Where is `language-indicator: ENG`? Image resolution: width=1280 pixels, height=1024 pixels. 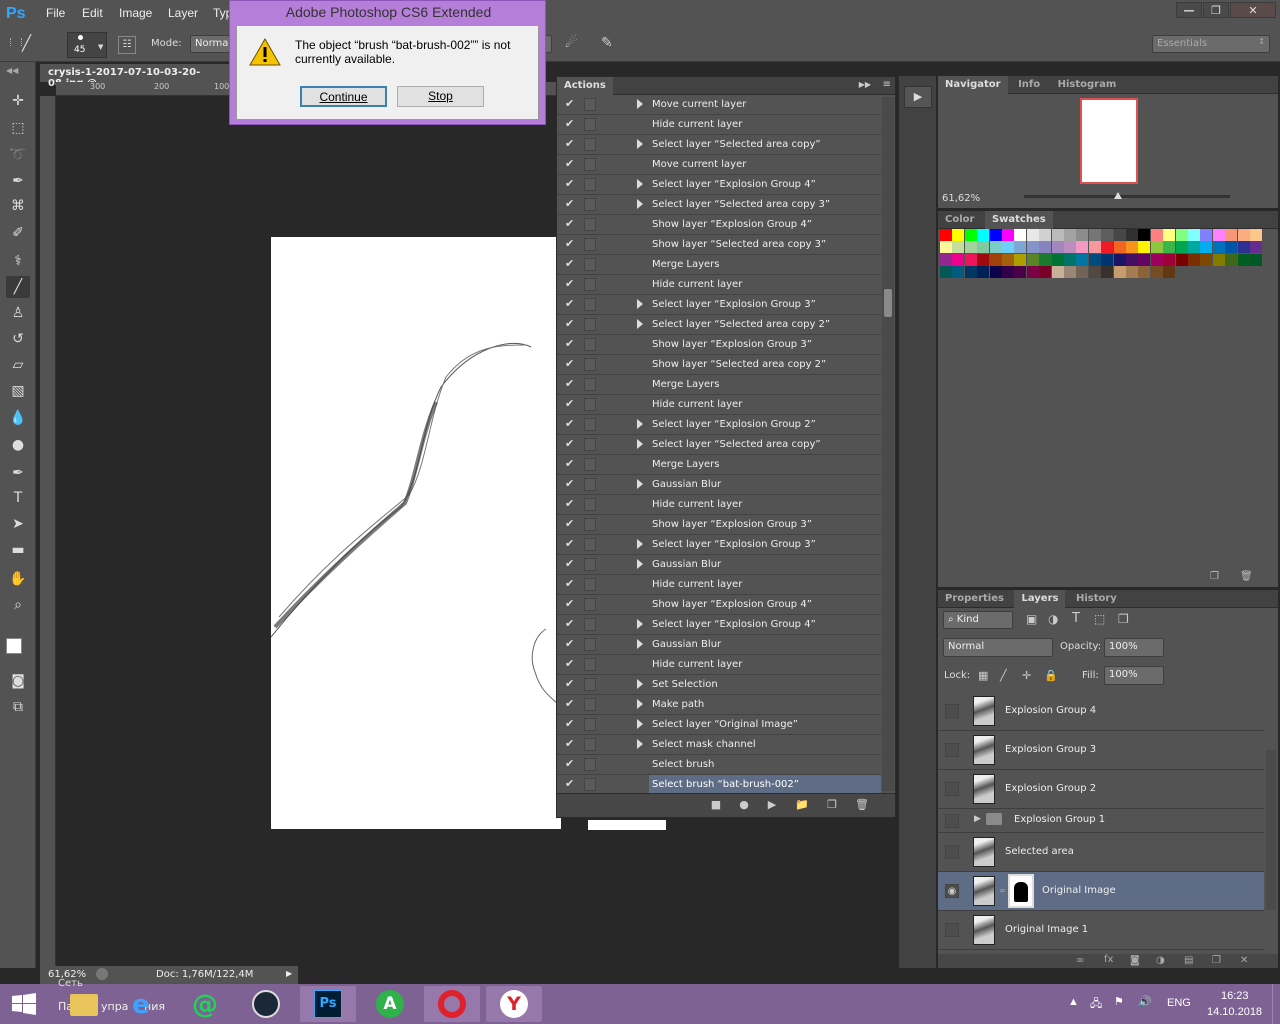 language-indicator: ENG is located at coordinates (1179, 1003).